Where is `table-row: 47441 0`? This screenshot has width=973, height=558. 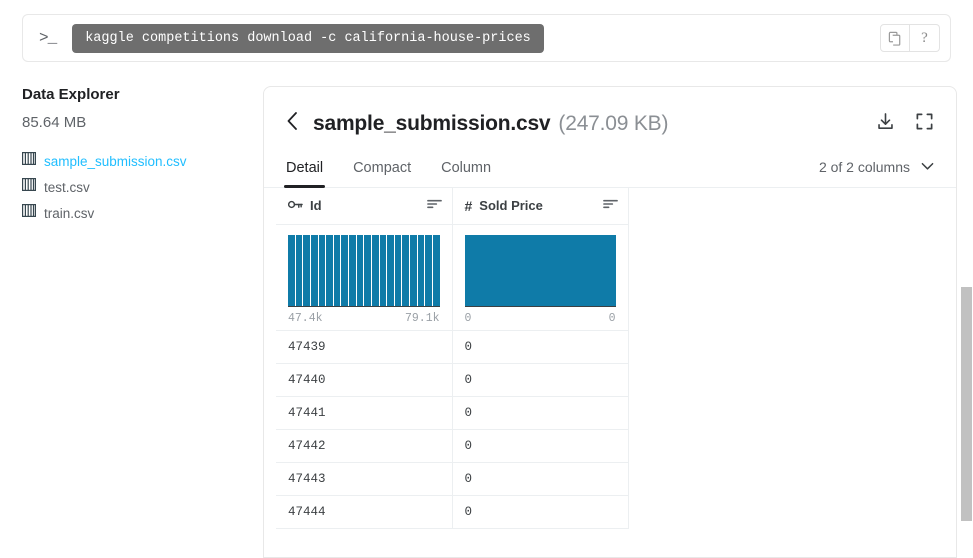
table-row: 47441 0 is located at coordinates (452, 413).